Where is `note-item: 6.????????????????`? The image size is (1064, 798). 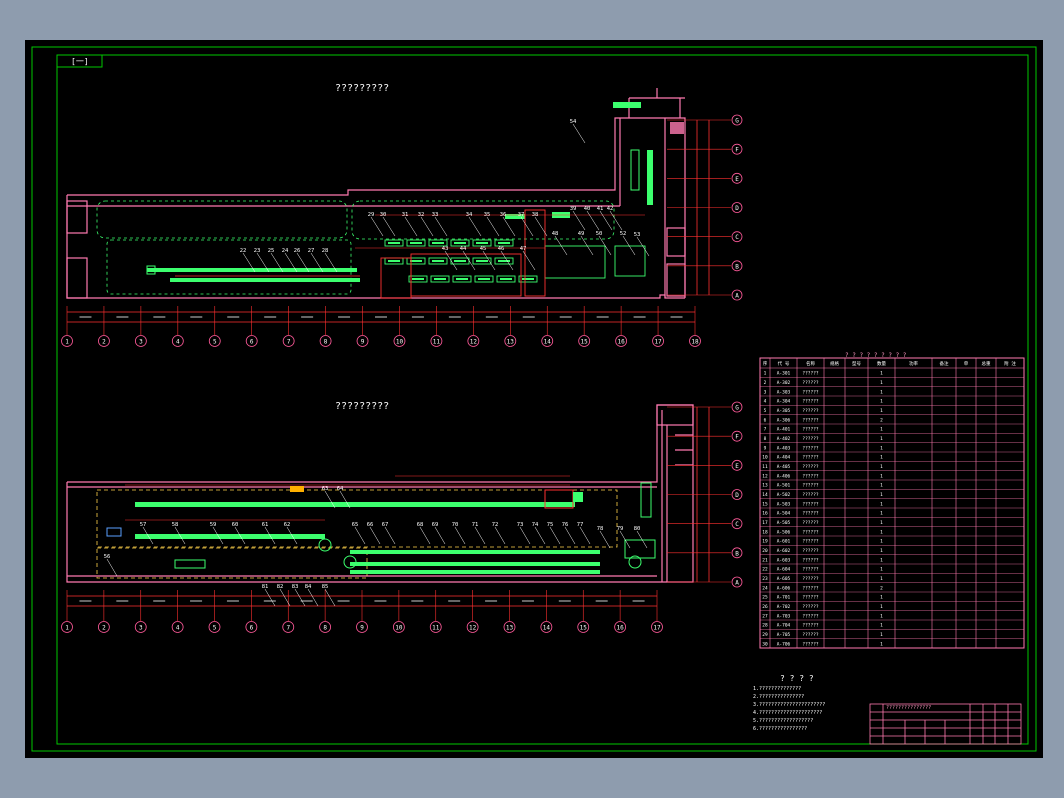 note-item: 6.???????????????? is located at coordinates (780, 729).